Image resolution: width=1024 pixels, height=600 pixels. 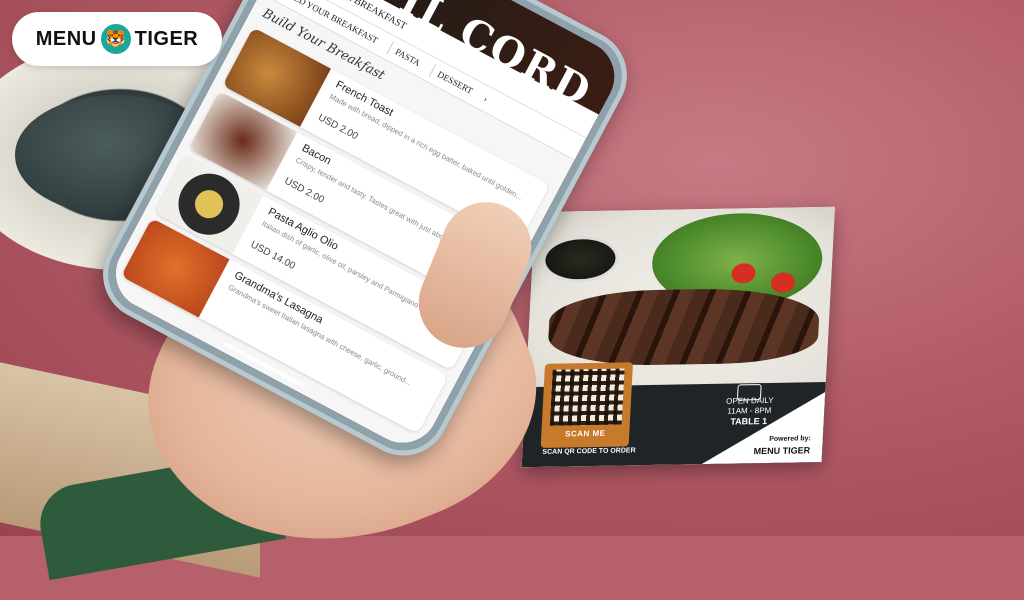 I want to click on sauce-bowl, so click(x=580, y=259).